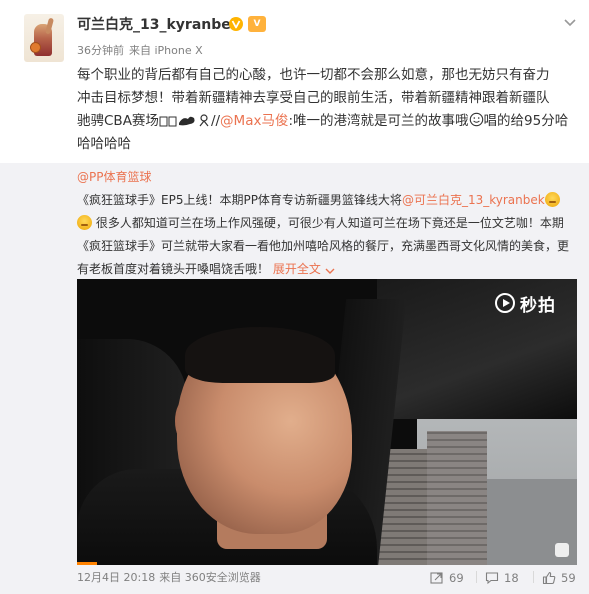 The height and width of the screenshot is (594, 589). Describe the element at coordinates (526, 121) in the screenshot. I see `post-text-segment: 唱的给95分哈` at that location.